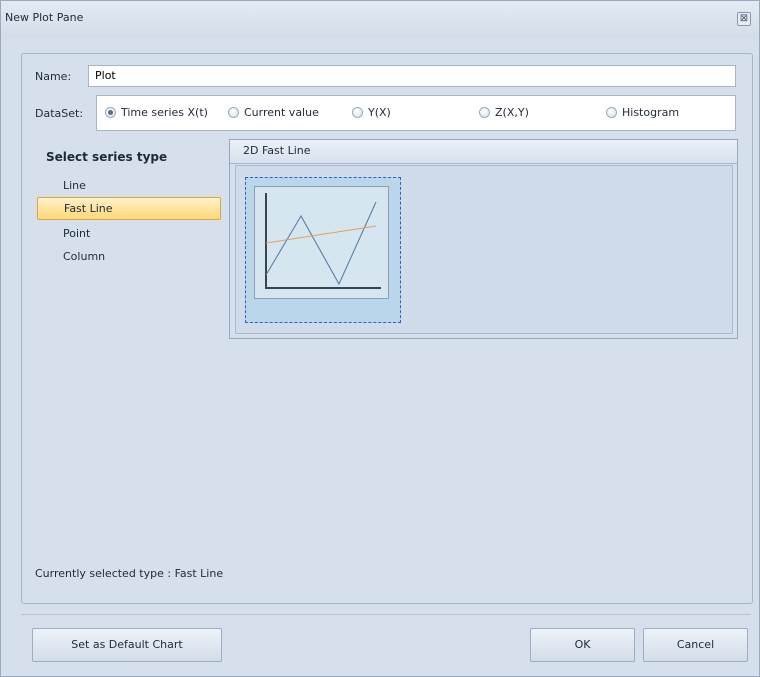 The height and width of the screenshot is (677, 760). Describe the element at coordinates (129, 185) in the screenshot. I see `series-item-line: Line` at that location.